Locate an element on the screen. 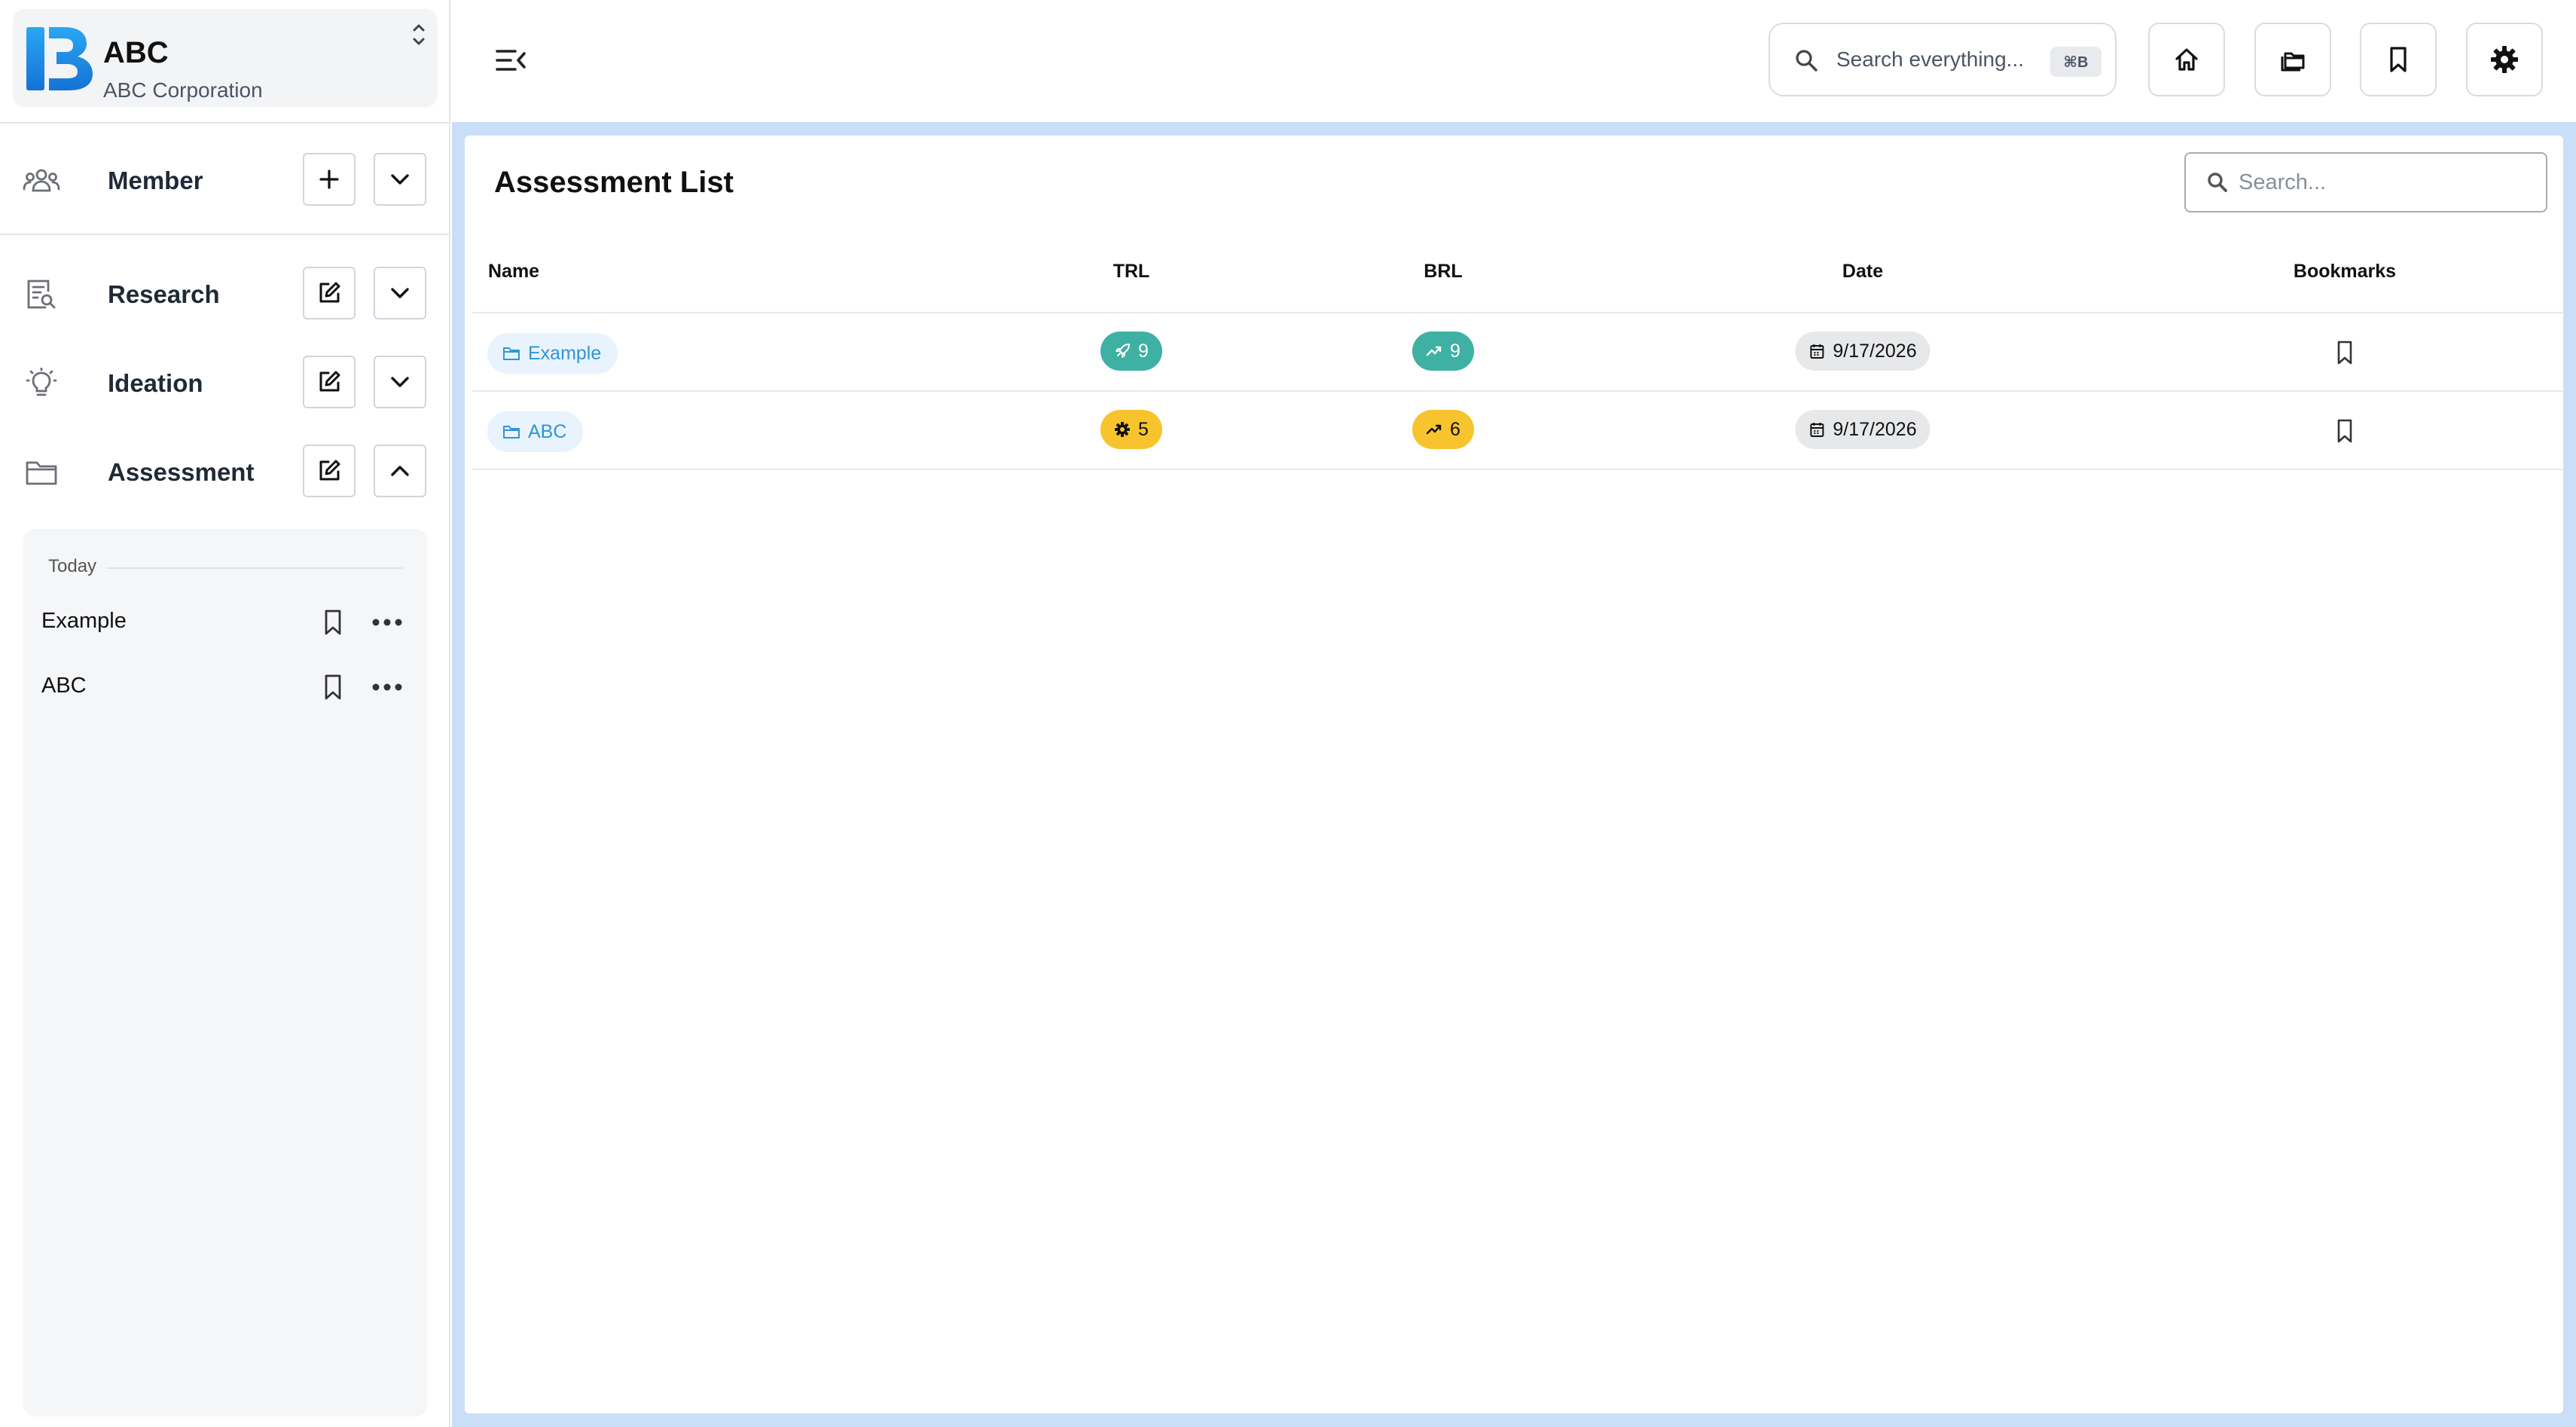 The width and height of the screenshot is (2576, 1427). trl-value: 5 is located at coordinates (1143, 429).